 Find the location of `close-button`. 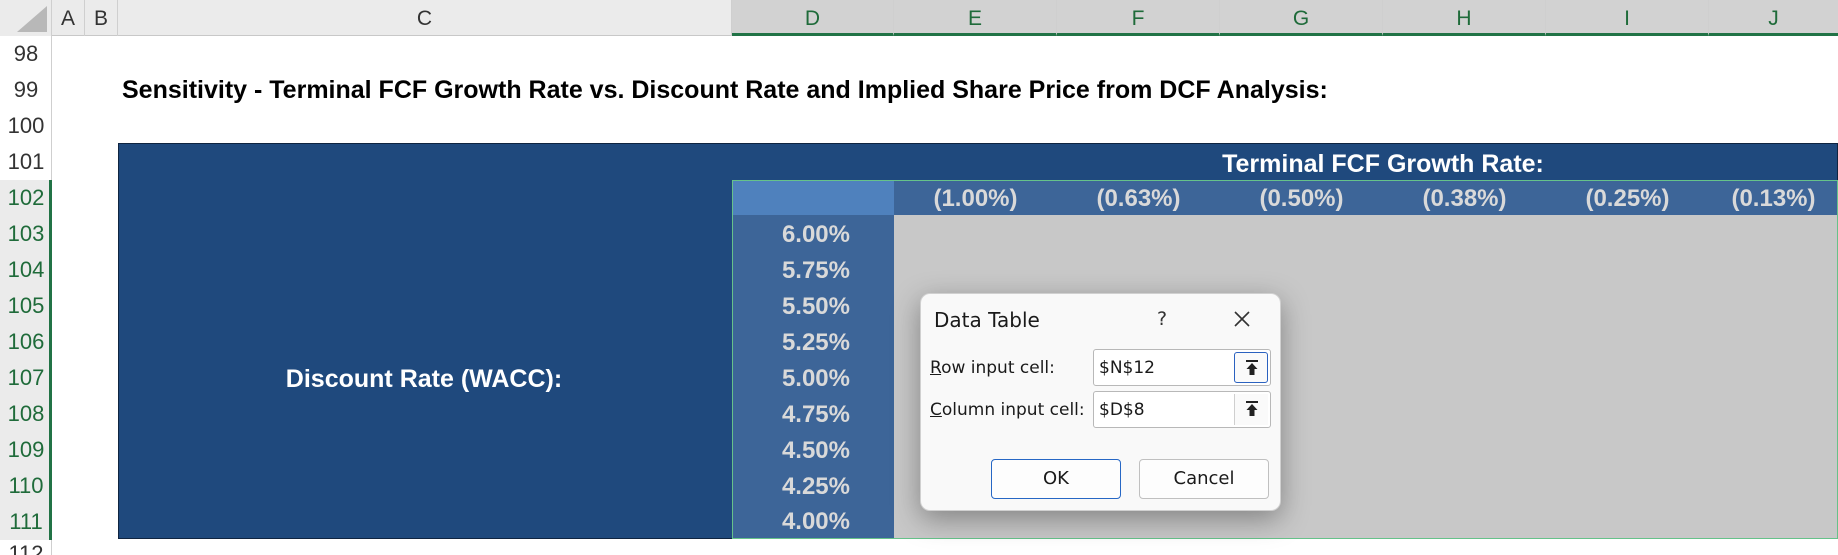

close-button is located at coordinates (1242, 319).